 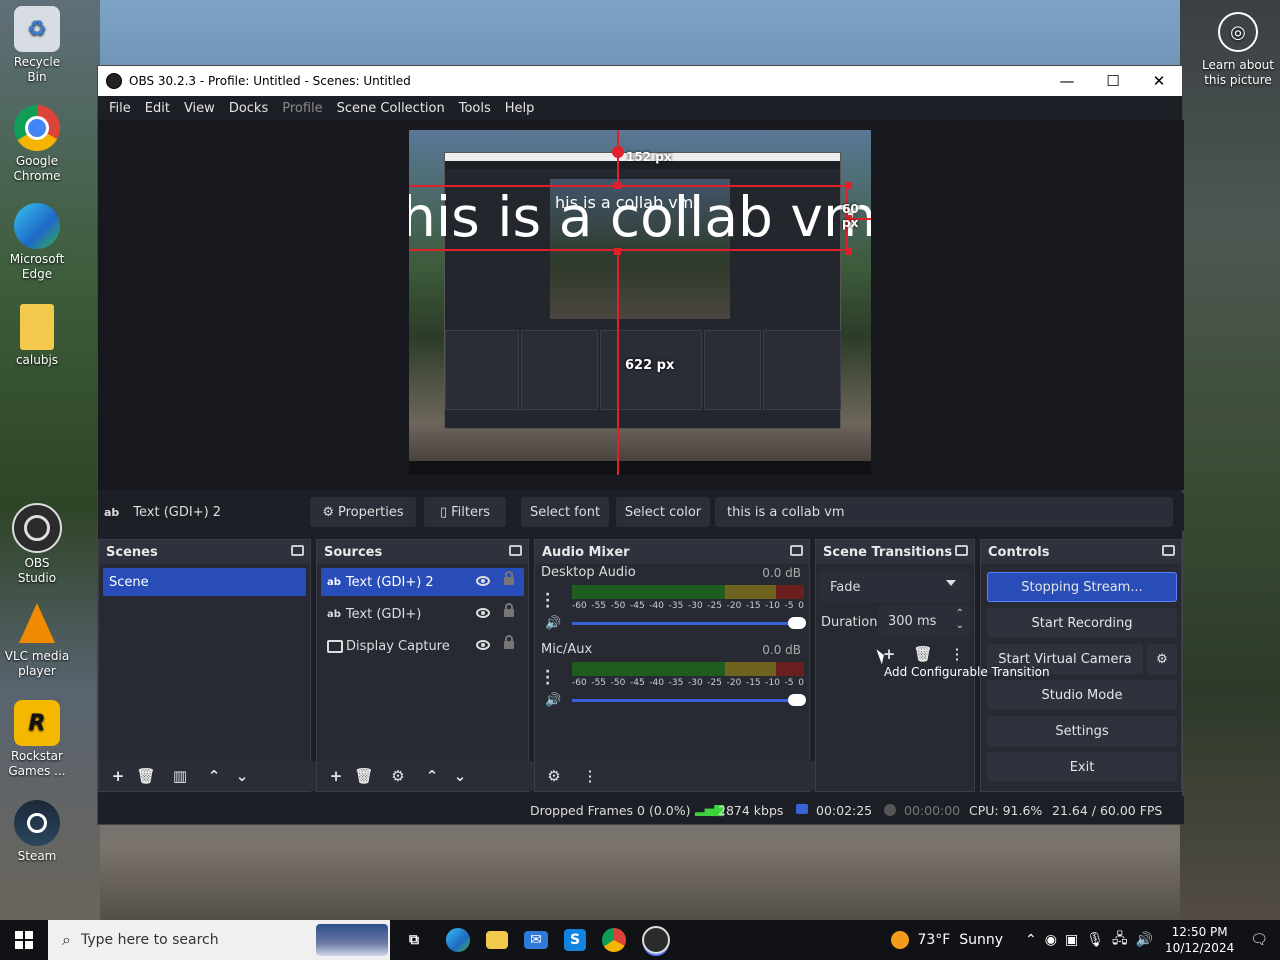 I want to click on edge-taskbar-icon, so click(x=458, y=940).